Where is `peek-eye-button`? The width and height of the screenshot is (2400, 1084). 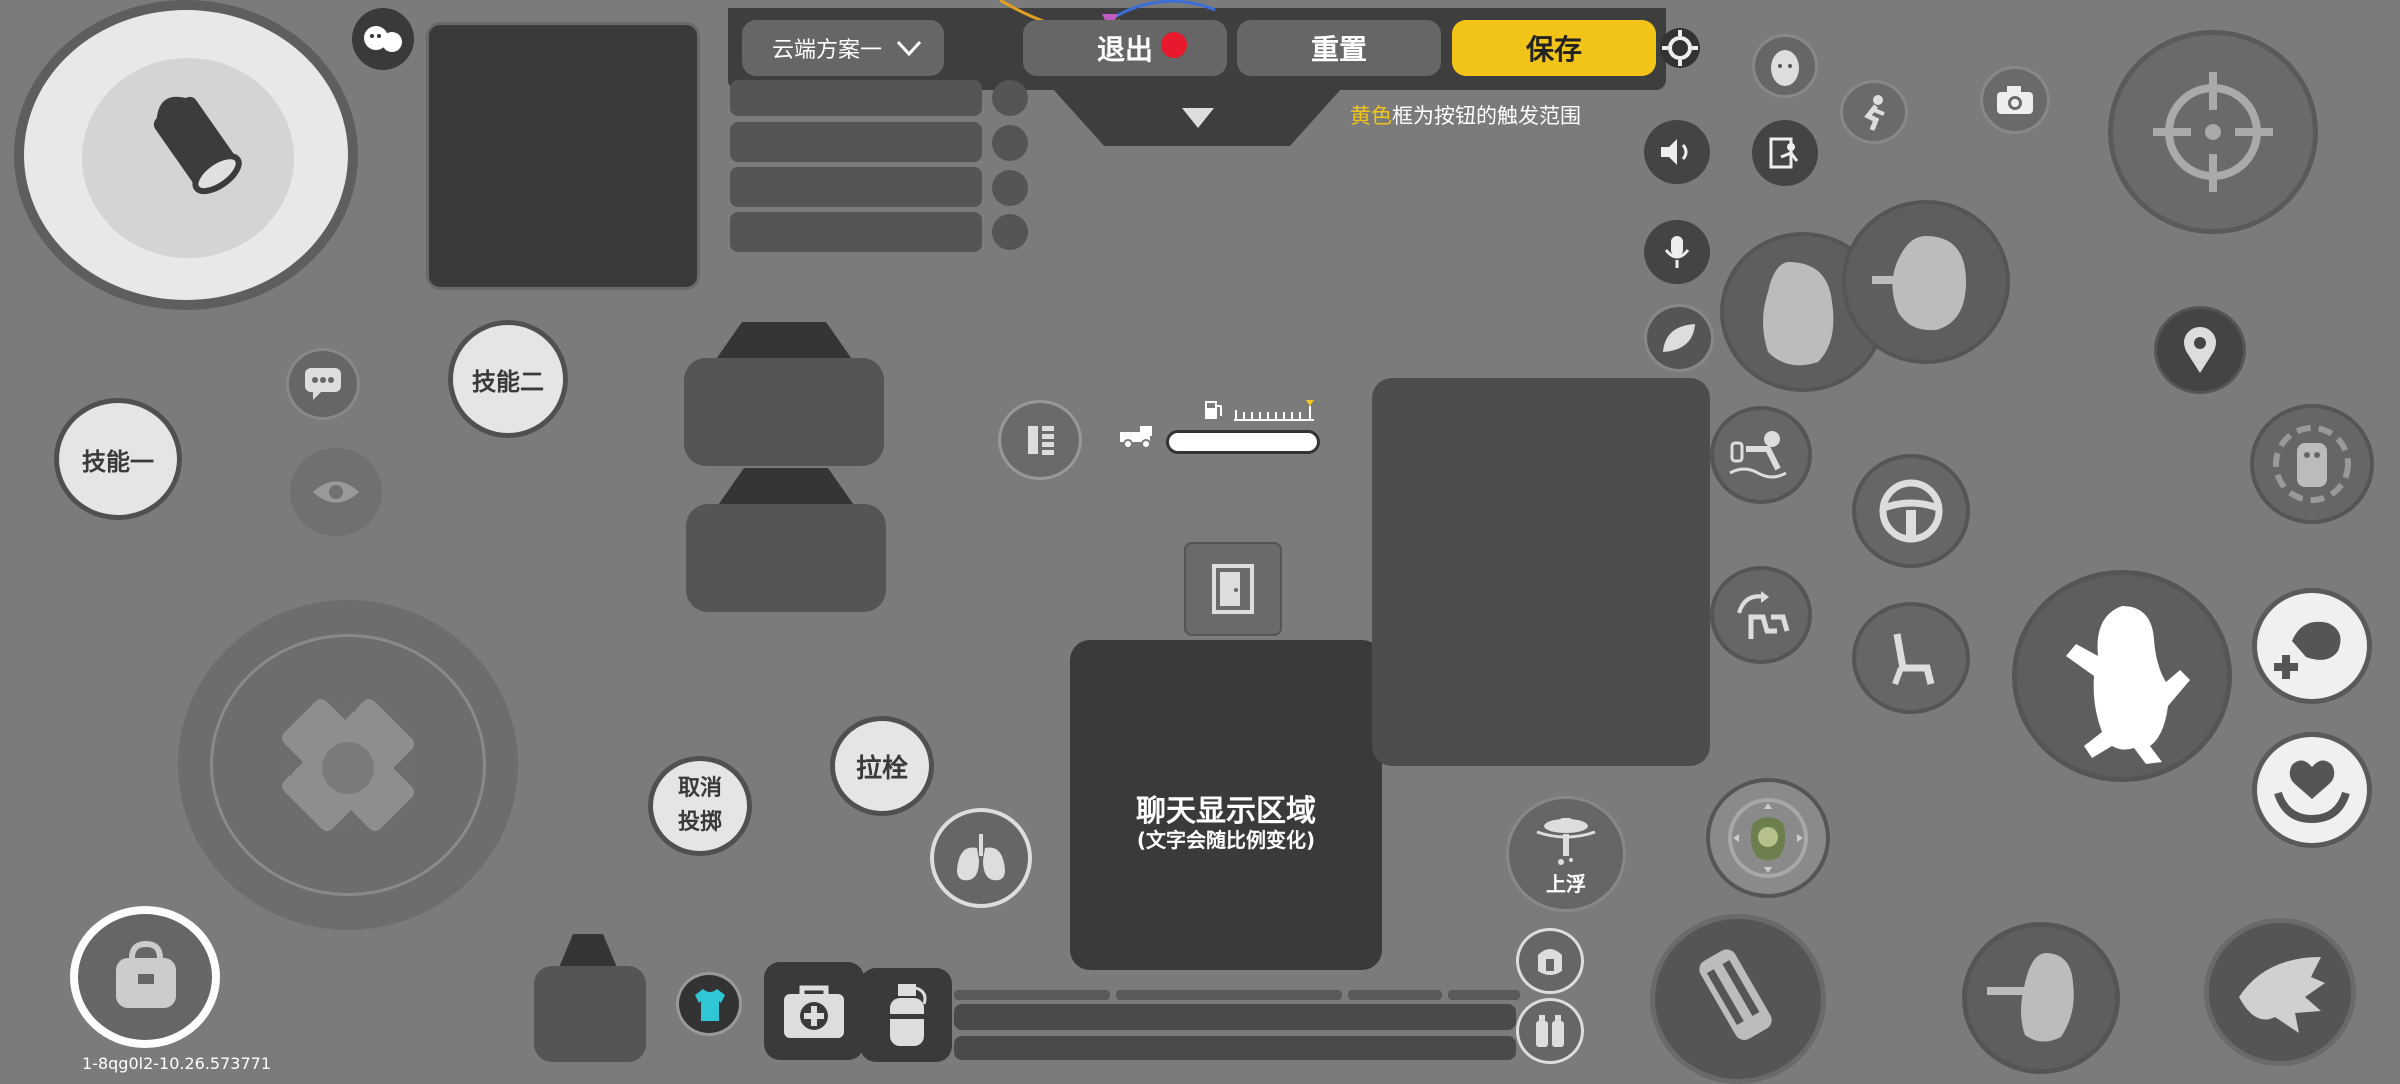
peek-eye-button is located at coordinates (336, 492).